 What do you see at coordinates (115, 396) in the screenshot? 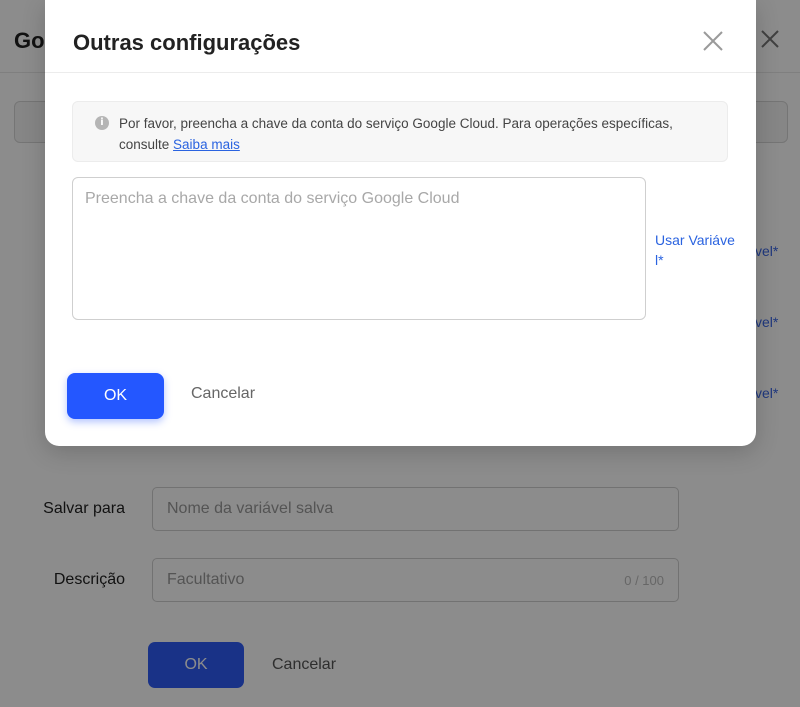
I see `ok-button: OK` at bounding box center [115, 396].